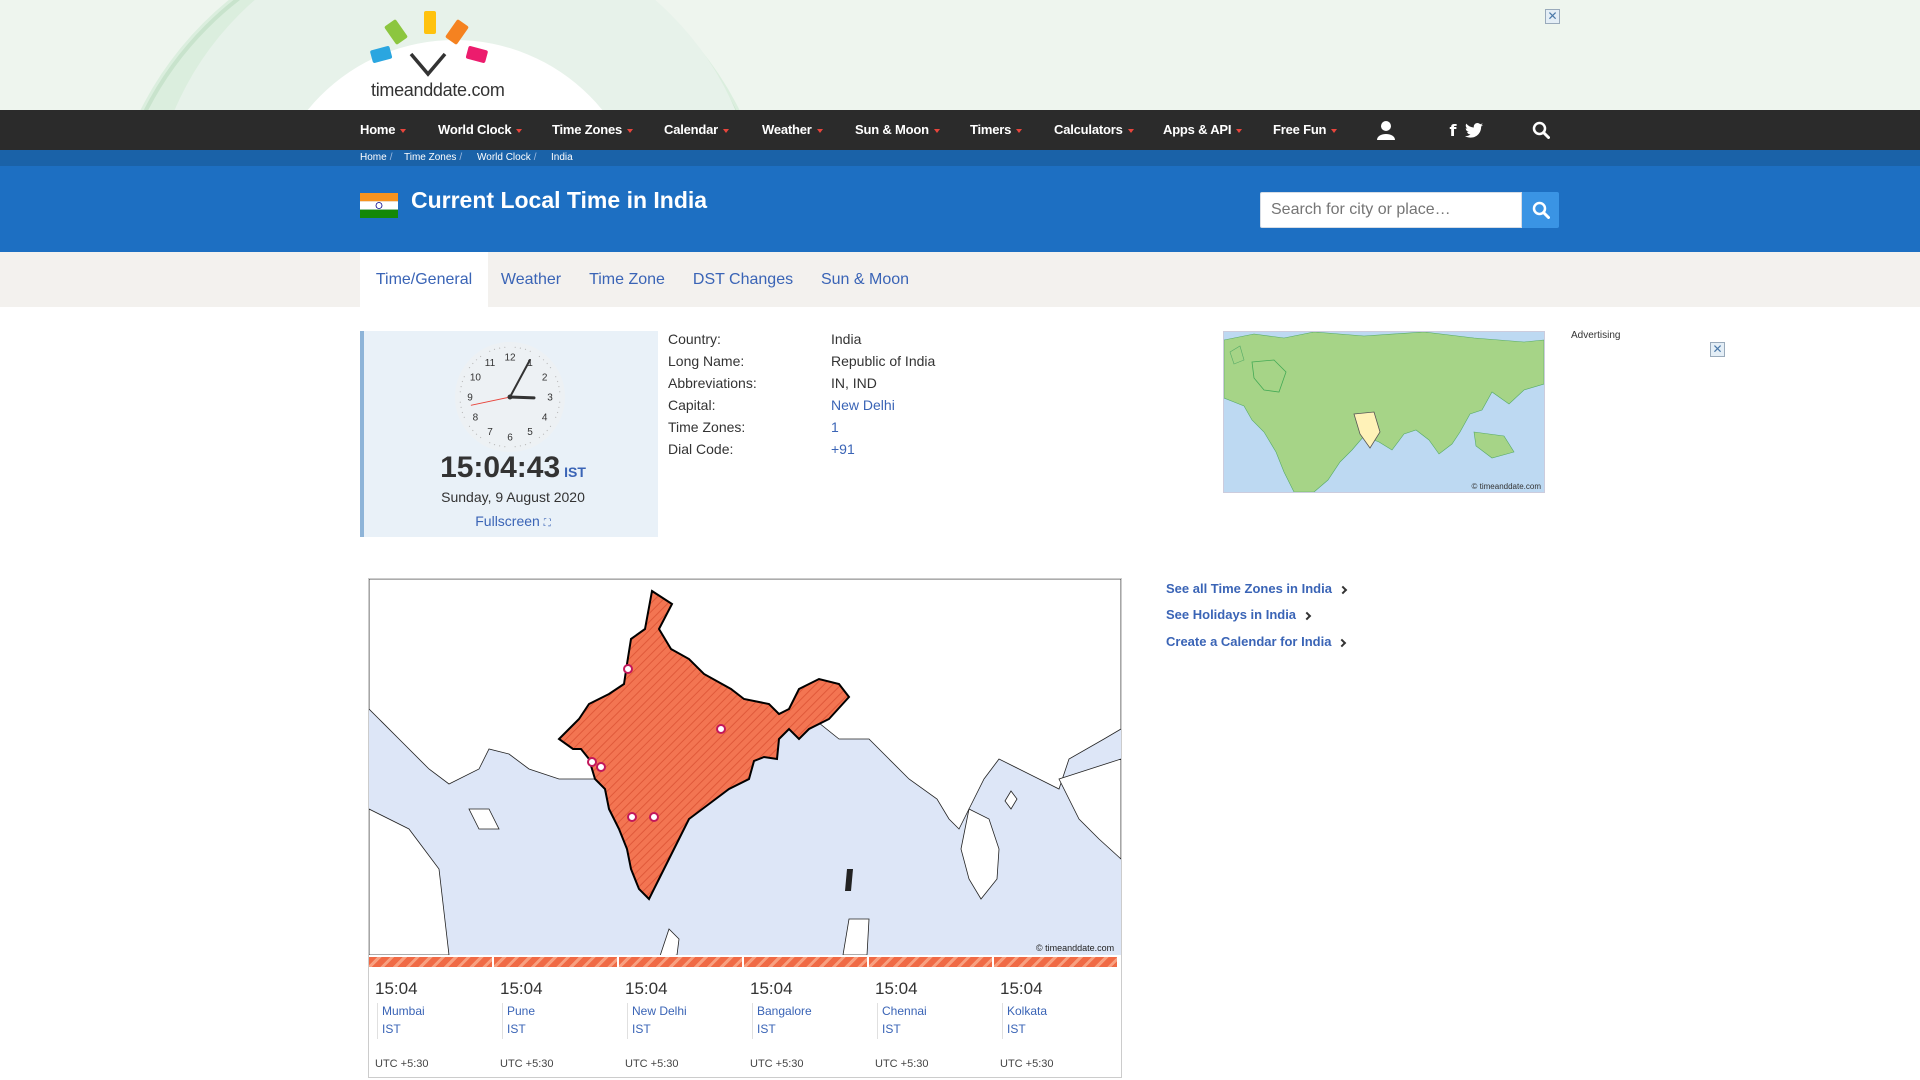 The width and height of the screenshot is (1920, 1080). What do you see at coordinates (654, 817) in the screenshot?
I see `city-marker-chennai` at bounding box center [654, 817].